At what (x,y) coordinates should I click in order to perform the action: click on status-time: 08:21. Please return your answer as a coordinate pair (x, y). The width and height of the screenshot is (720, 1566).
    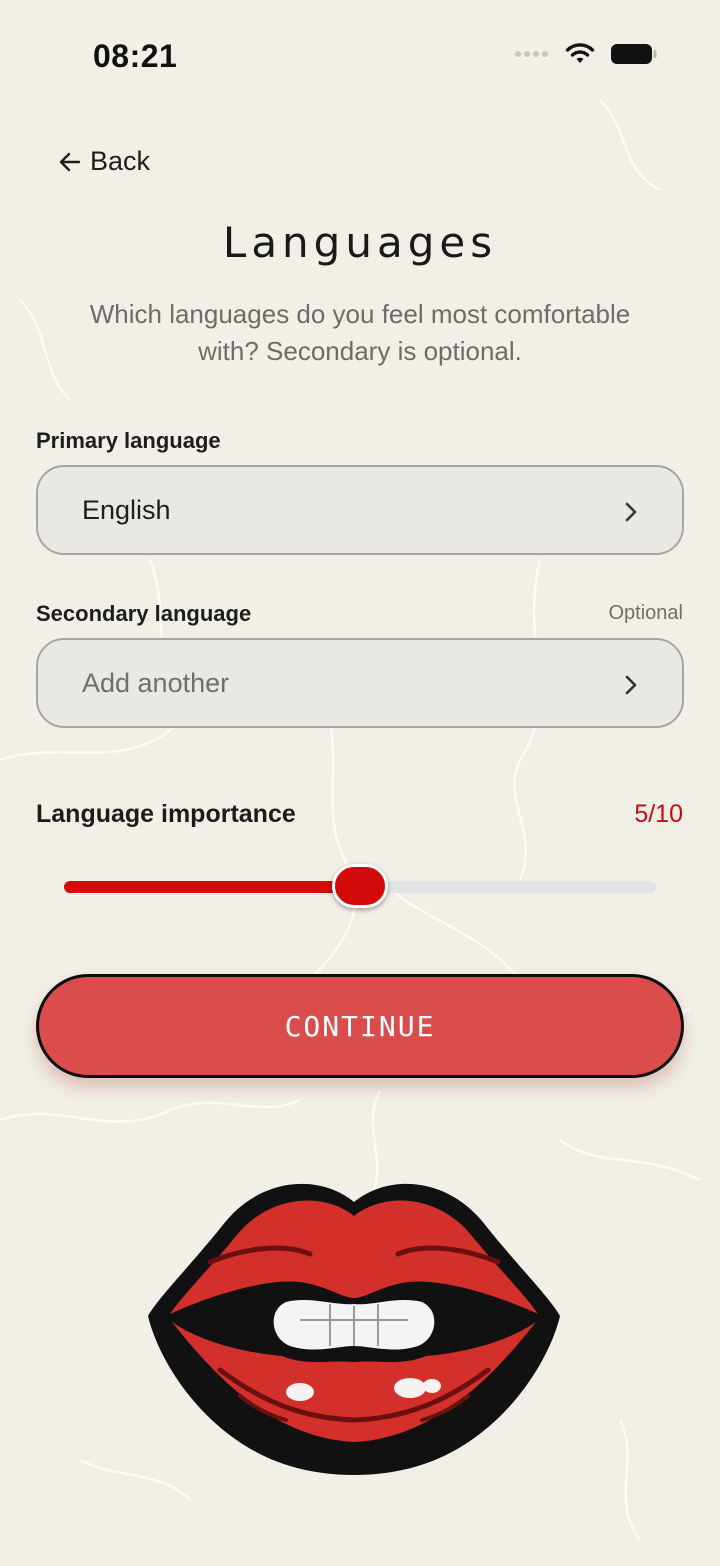
    Looking at the image, I should click on (135, 56).